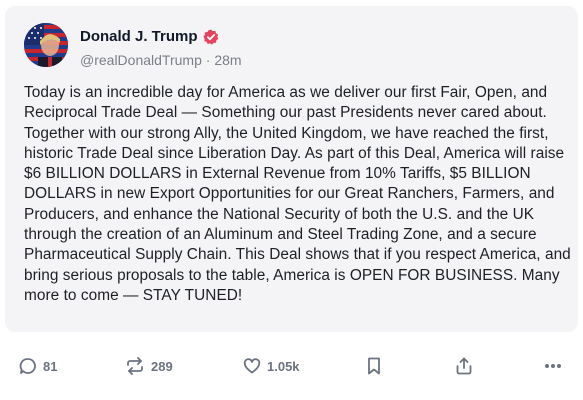  I want to click on avatar-image, so click(46, 45).